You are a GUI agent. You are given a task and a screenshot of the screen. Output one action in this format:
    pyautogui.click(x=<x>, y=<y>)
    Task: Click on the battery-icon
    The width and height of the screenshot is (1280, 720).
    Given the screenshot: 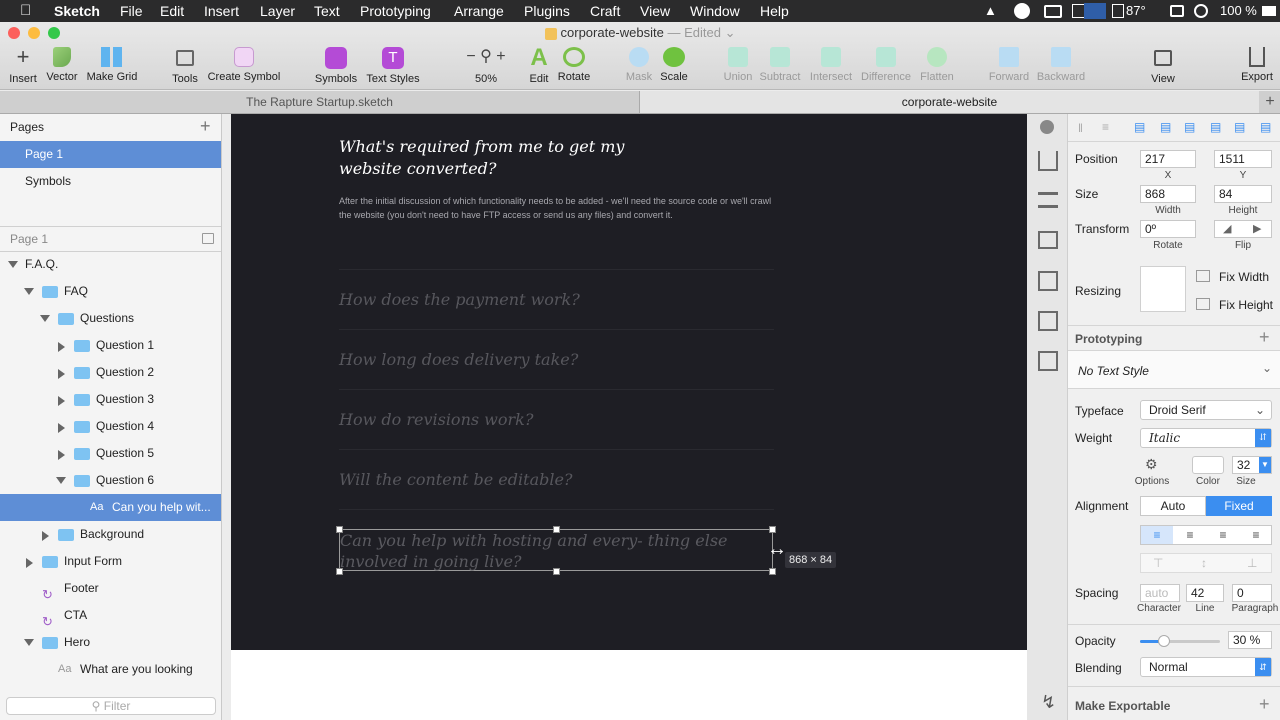 What is the action you would take?
    pyautogui.click(x=1269, y=11)
    